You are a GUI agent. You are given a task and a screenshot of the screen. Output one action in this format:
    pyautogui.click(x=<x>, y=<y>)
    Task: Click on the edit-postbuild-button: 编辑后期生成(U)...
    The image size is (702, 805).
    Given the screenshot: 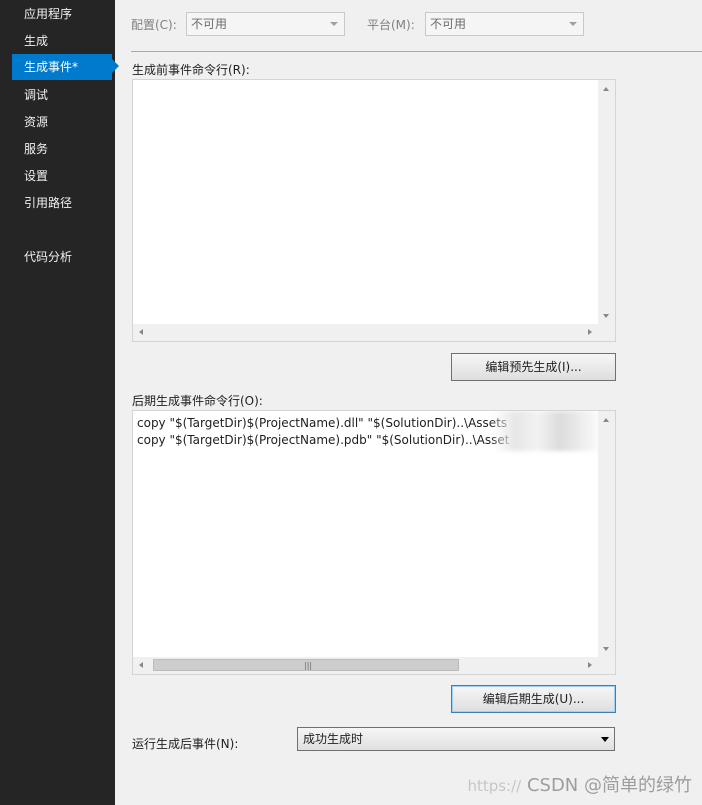 What is the action you would take?
    pyautogui.click(x=533, y=699)
    